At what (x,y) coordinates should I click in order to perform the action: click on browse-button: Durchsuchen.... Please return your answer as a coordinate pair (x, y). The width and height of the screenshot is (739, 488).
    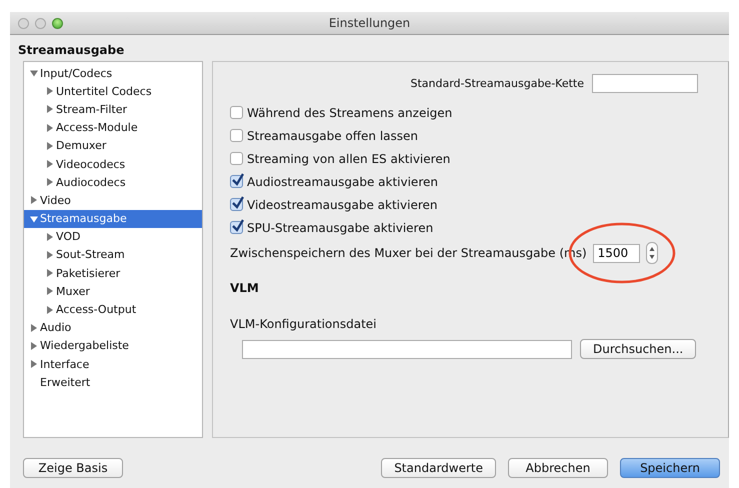
    Looking at the image, I should click on (638, 349).